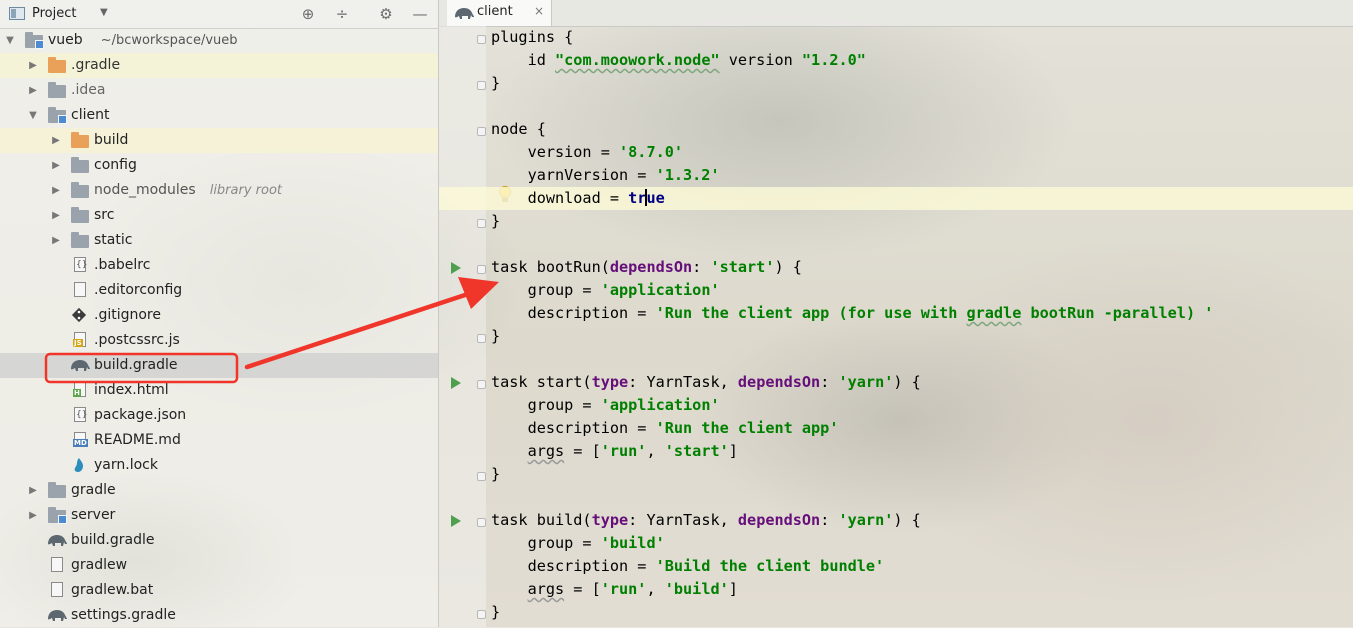  Describe the element at coordinates (308, 14) in the screenshot. I see `locate-icon: ⊕` at that location.